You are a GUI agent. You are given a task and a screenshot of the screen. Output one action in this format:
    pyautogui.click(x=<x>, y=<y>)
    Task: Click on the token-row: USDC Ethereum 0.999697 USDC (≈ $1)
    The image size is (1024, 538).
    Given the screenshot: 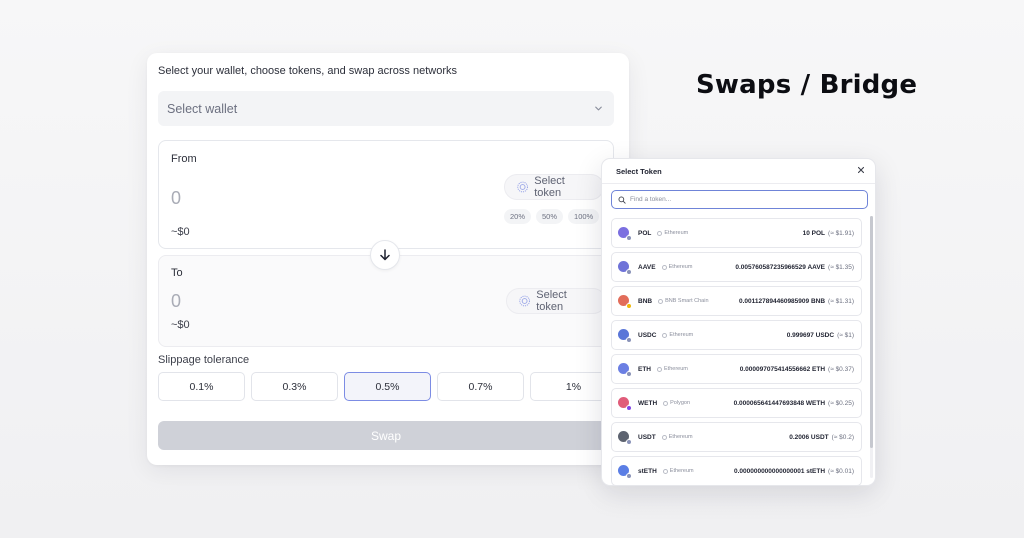 What is the action you would take?
    pyautogui.click(x=736, y=335)
    